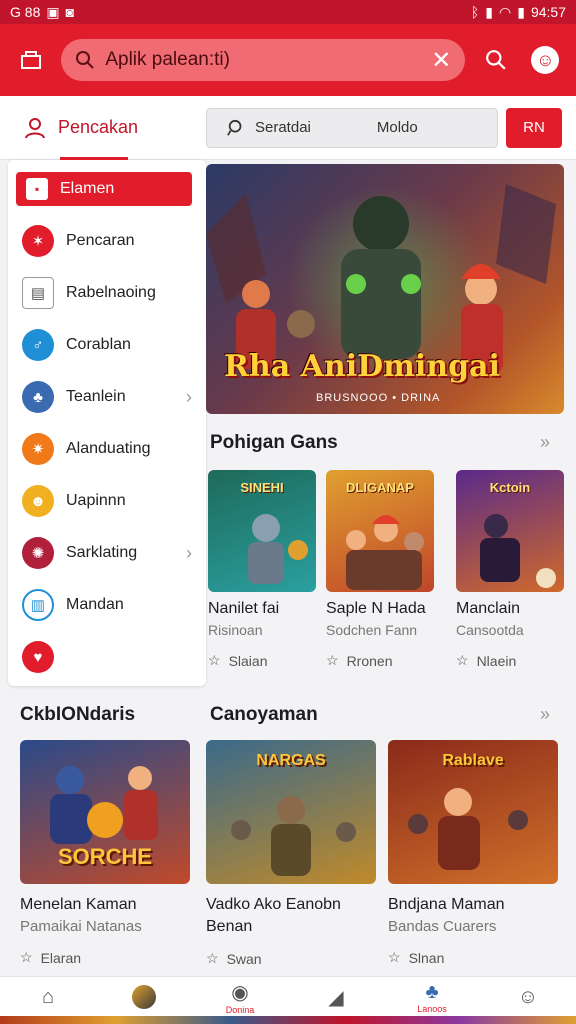  Describe the element at coordinates (25, 12) in the screenshot. I see `status-left-text: G 88` at that location.